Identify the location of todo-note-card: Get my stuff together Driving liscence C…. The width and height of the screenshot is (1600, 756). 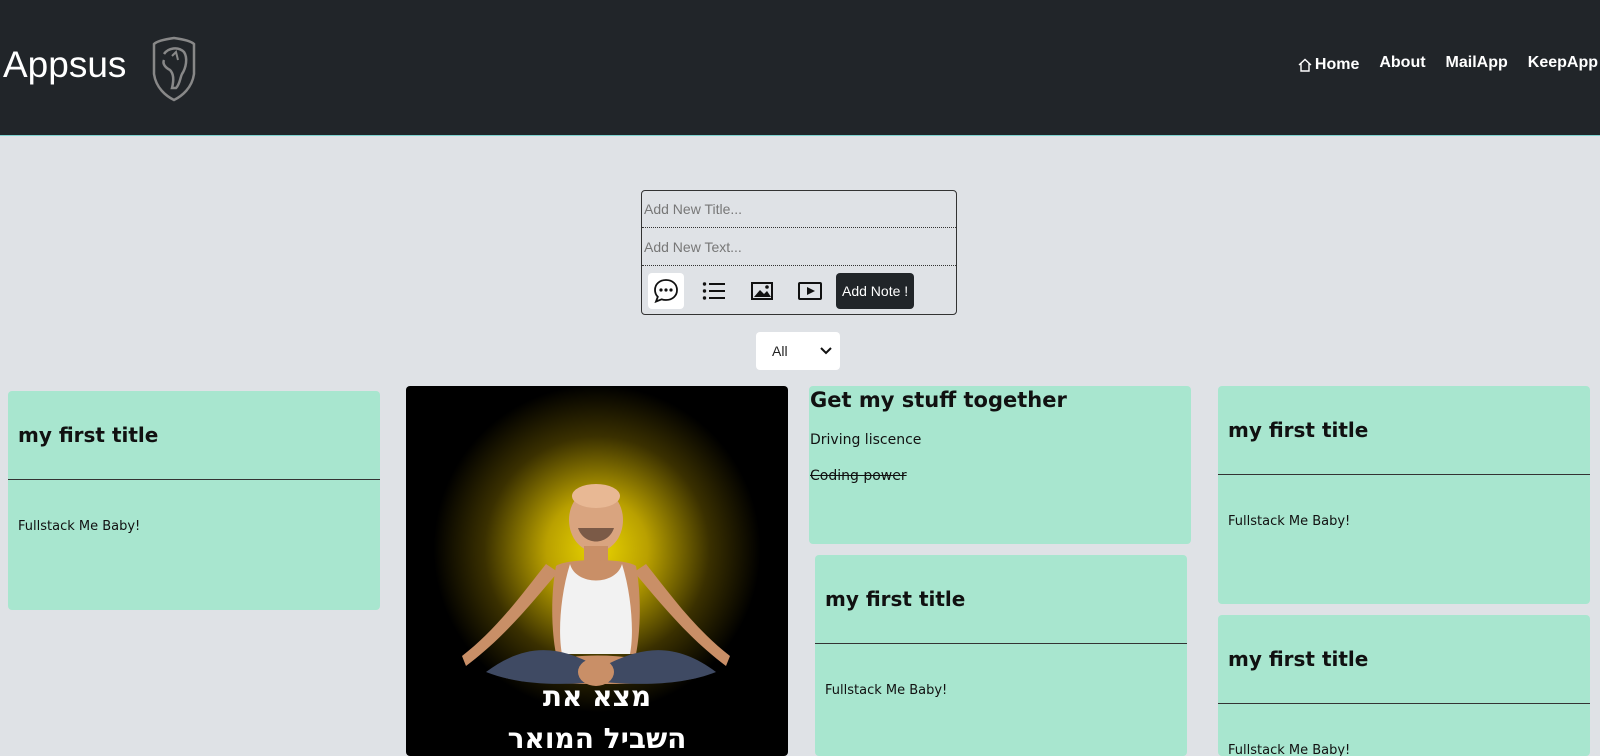
(1000, 465).